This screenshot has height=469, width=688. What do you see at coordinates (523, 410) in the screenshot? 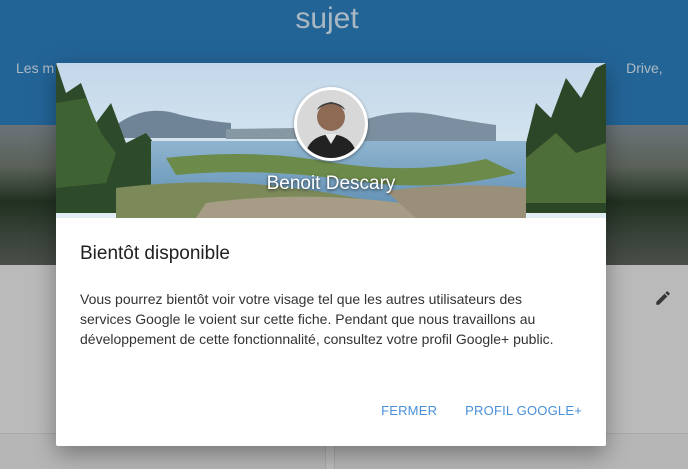
I see `google-plus-profile-button: PROFIL GOOGLE+` at bounding box center [523, 410].